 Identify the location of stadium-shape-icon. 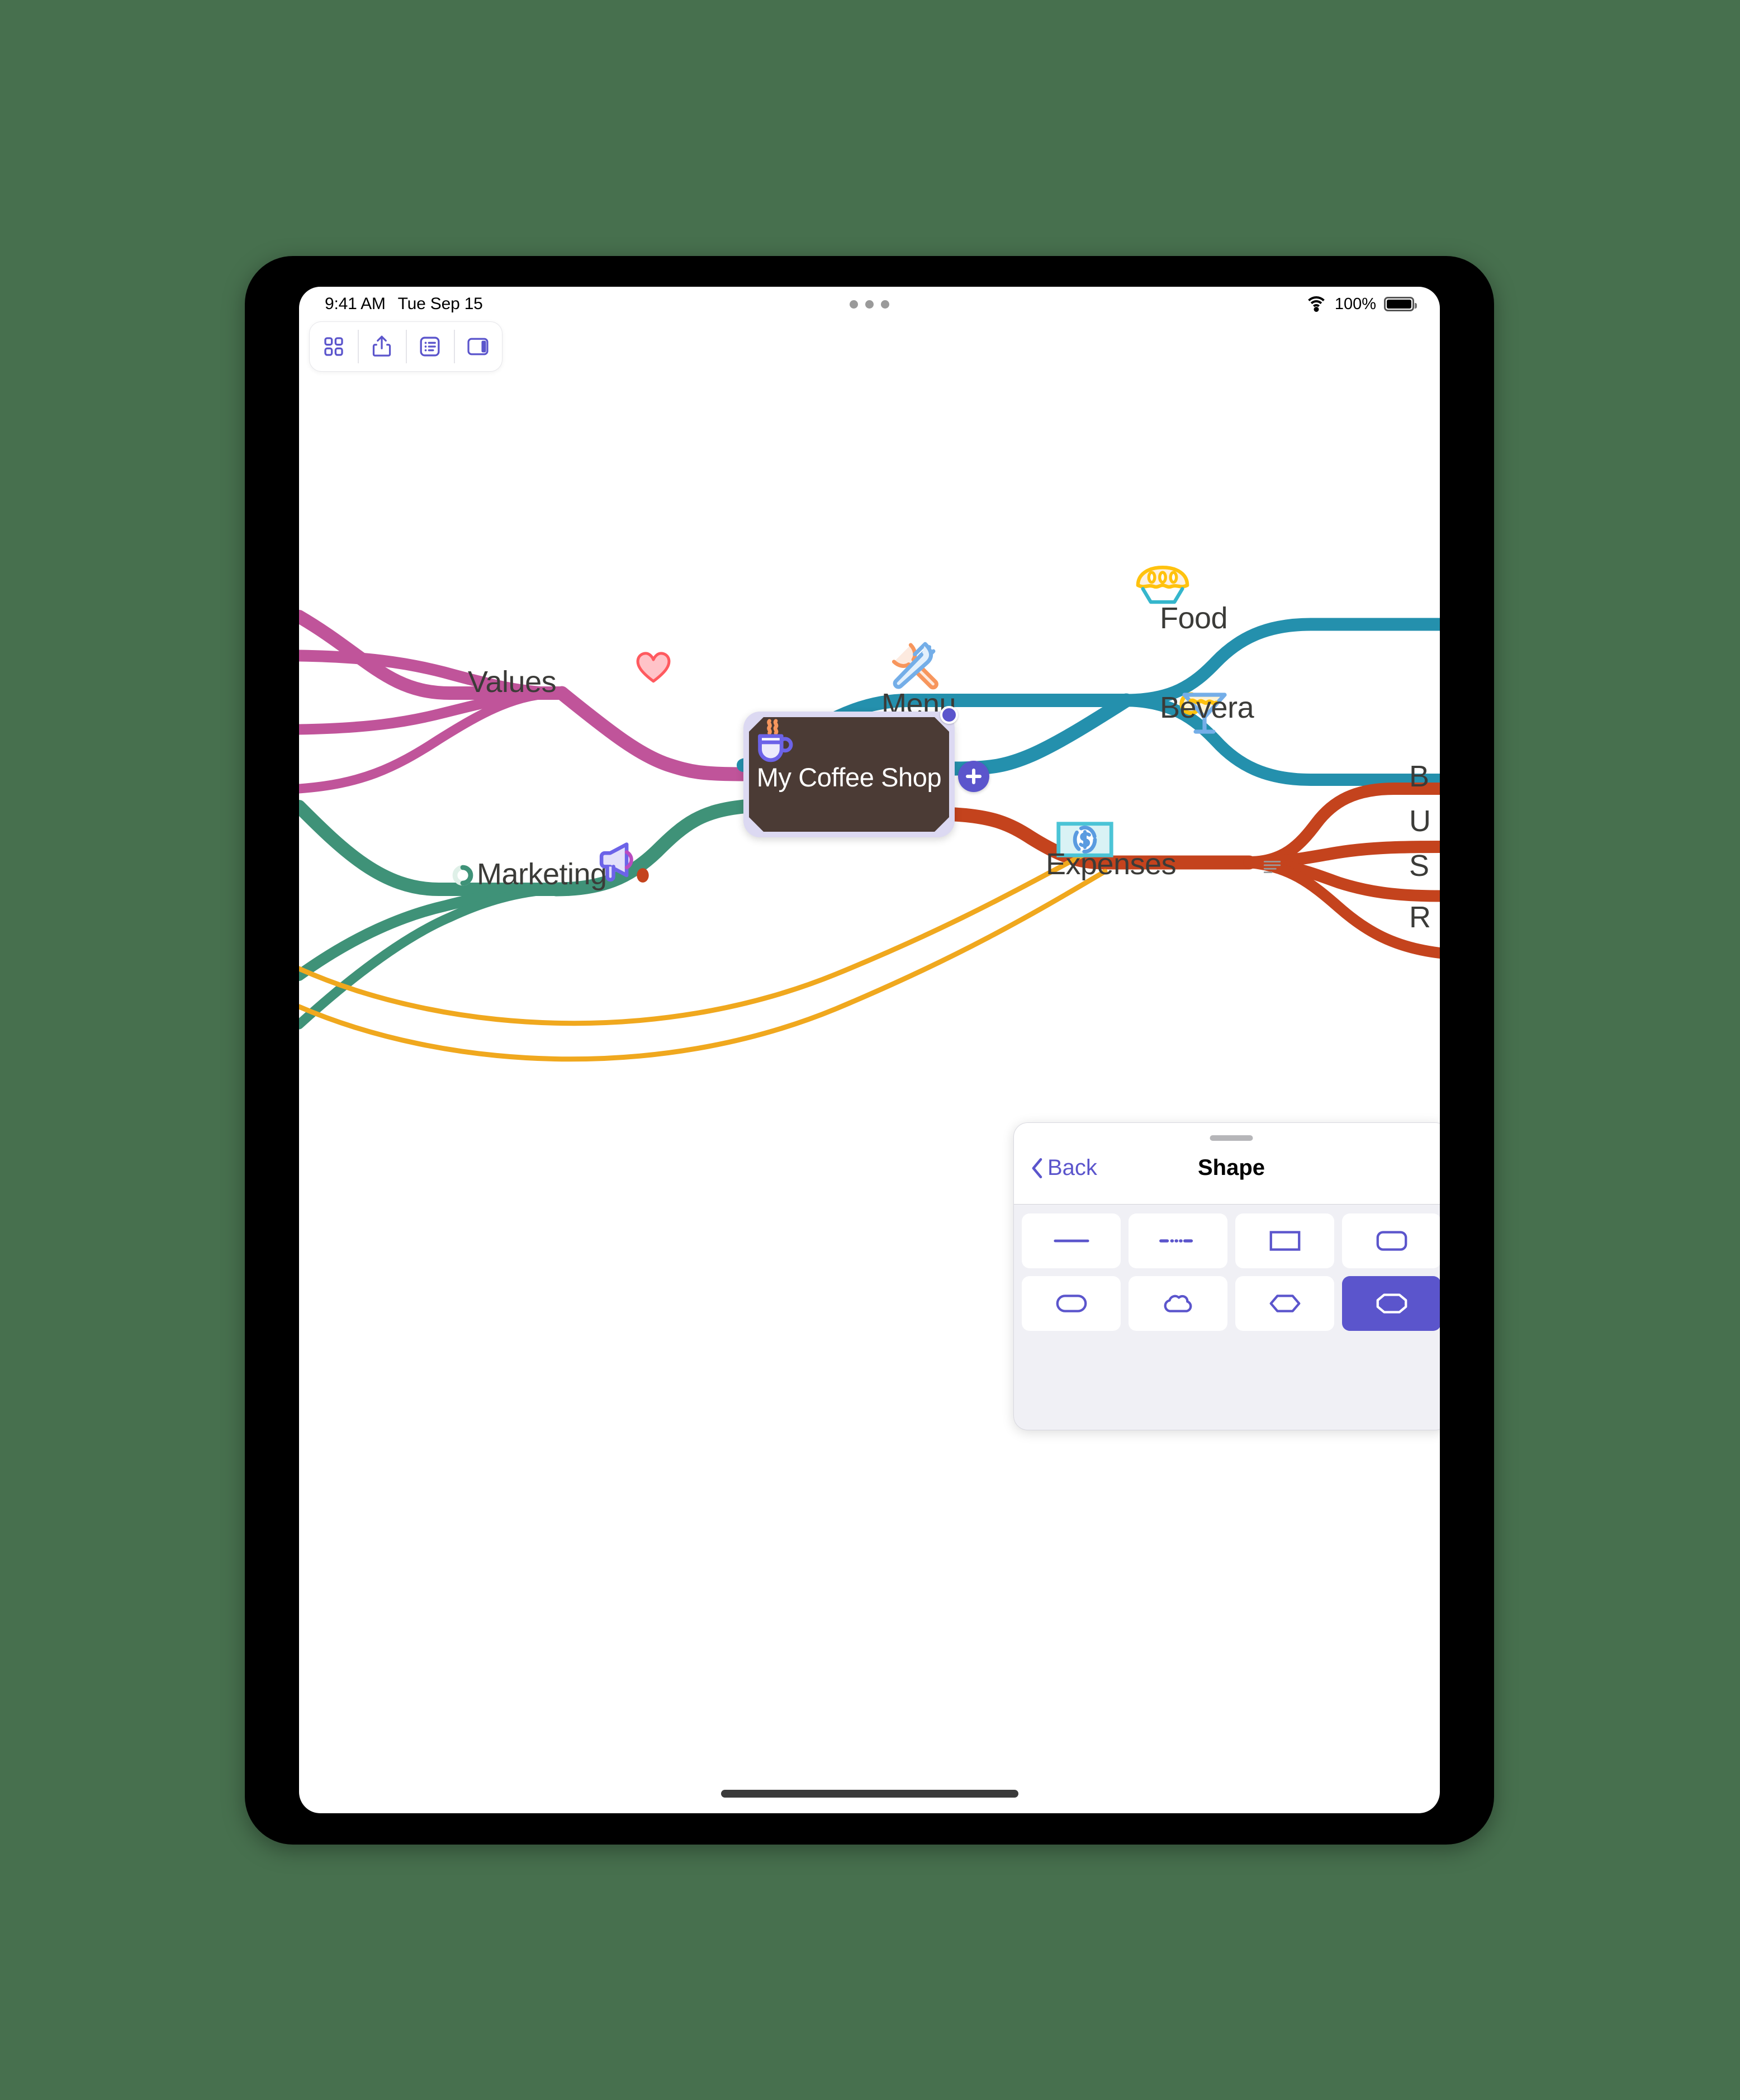
(1071, 1303).